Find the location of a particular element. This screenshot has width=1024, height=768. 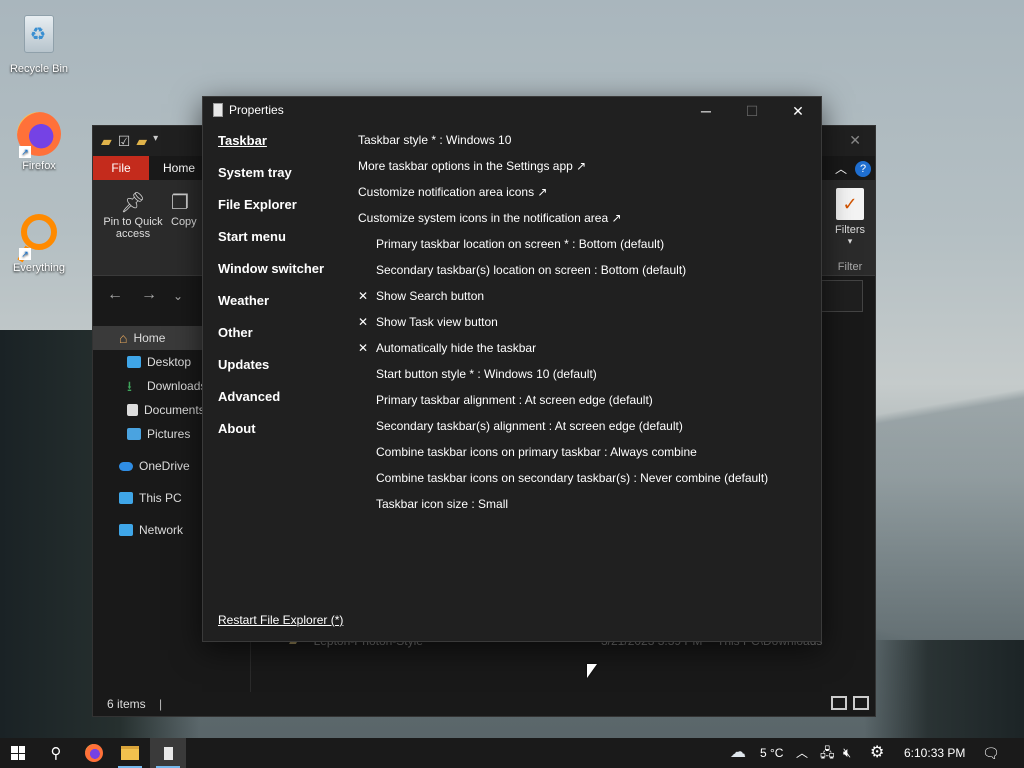

sidebar-item-file-explorer: File Explorer is located at coordinates (283, 213).